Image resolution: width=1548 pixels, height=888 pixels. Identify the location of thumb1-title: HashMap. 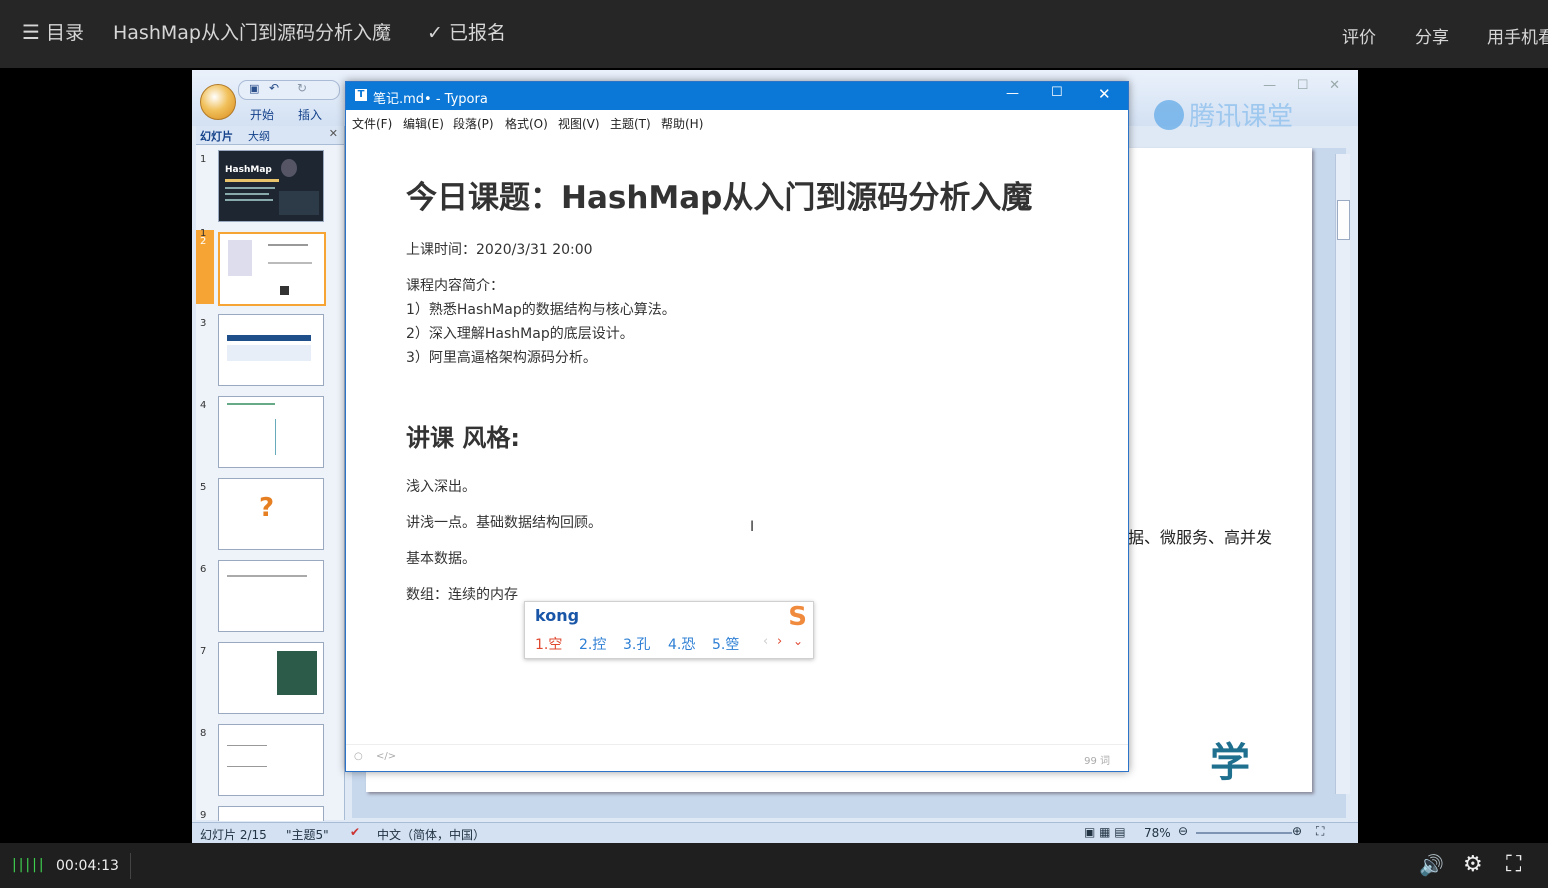
(248, 170).